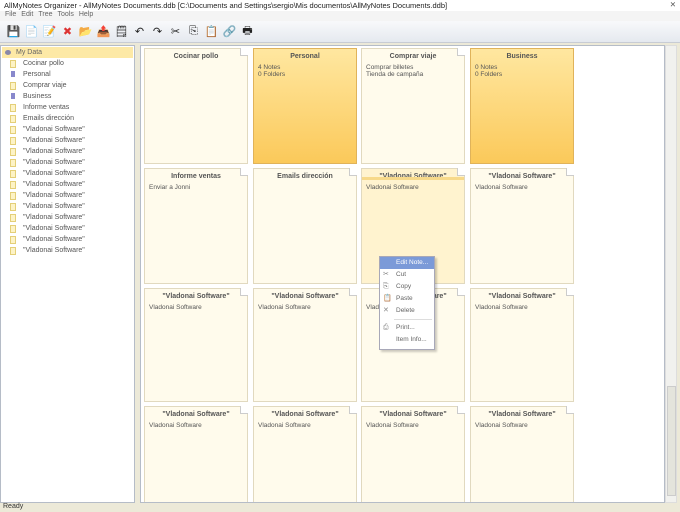  What do you see at coordinates (67, 85) in the screenshot?
I see `tree-item: Comprar viaje` at bounding box center [67, 85].